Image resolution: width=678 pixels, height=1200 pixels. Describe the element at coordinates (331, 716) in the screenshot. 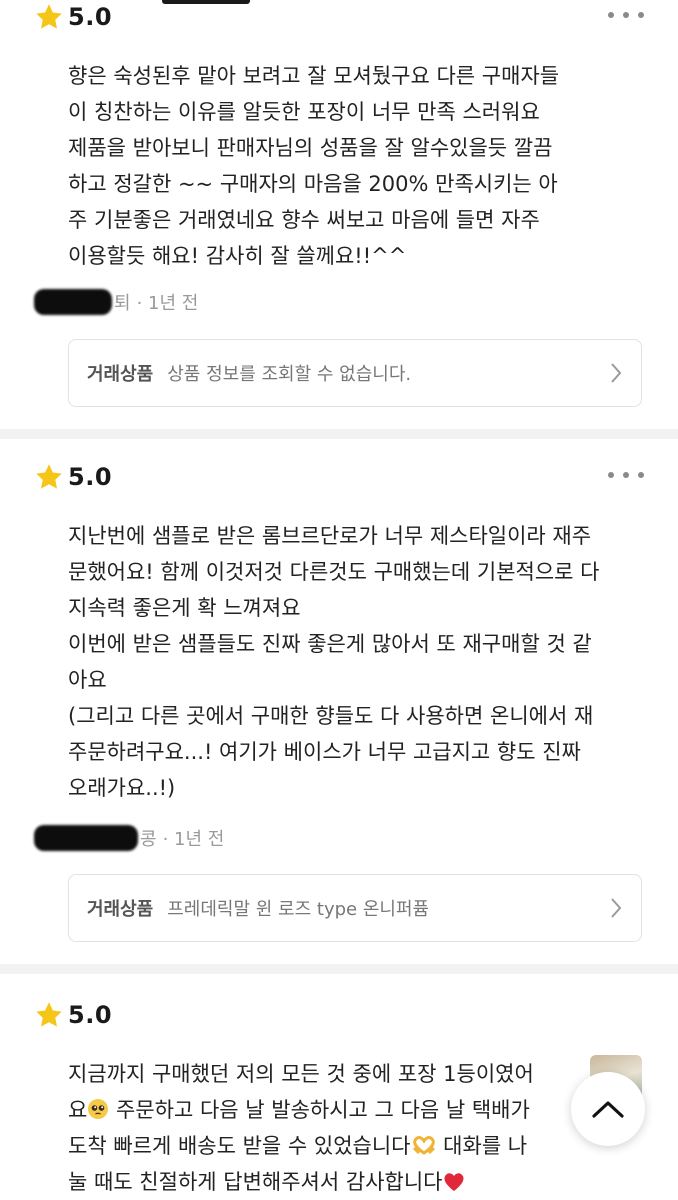

I see `review-line: (그리고 다른 곳에서 구매한 향들도 다 사용하면 온니에서 재` at that location.